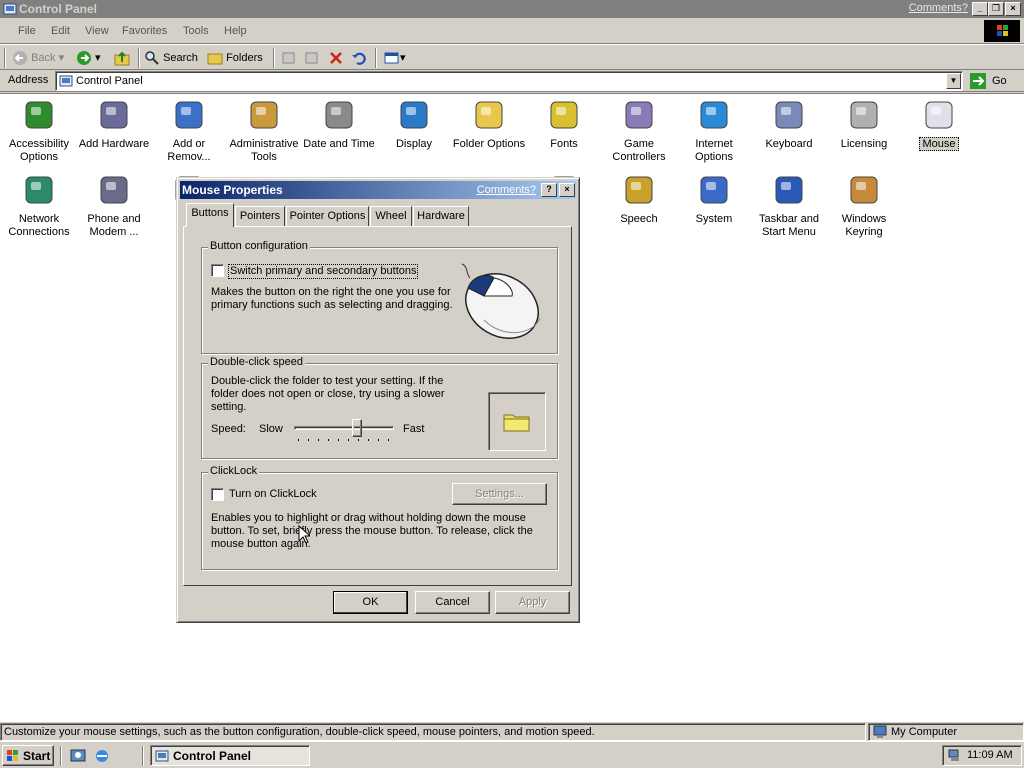 The image size is (1024, 768). What do you see at coordinates (512, 9) in the screenshot?
I see `window-title-bar: Control Panel Comments? _ ❐ ×` at bounding box center [512, 9].